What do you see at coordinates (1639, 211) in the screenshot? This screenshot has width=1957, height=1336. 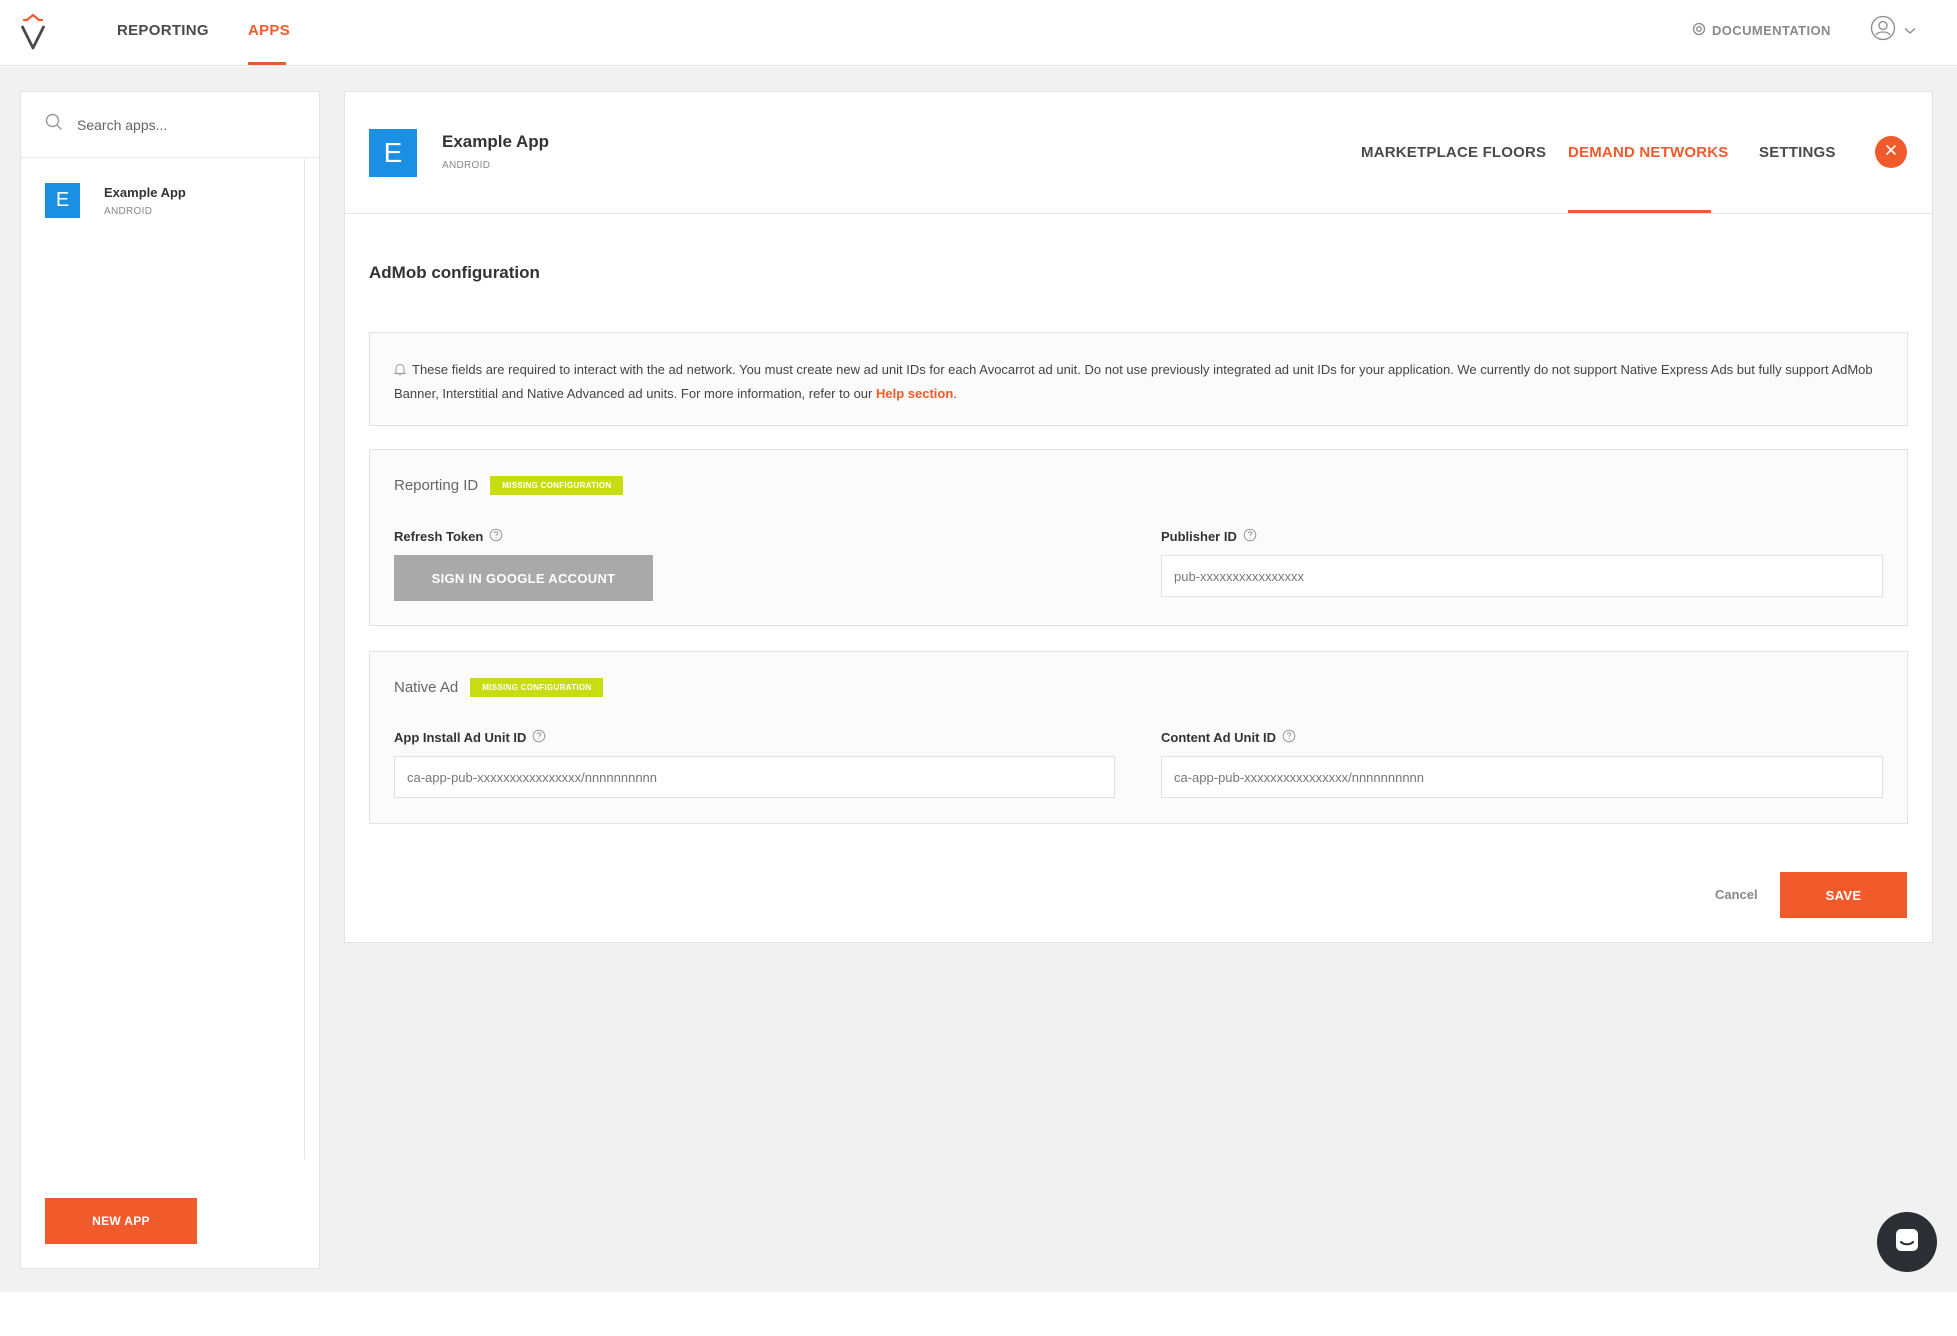 I see `tab-active-indicator` at bounding box center [1639, 211].